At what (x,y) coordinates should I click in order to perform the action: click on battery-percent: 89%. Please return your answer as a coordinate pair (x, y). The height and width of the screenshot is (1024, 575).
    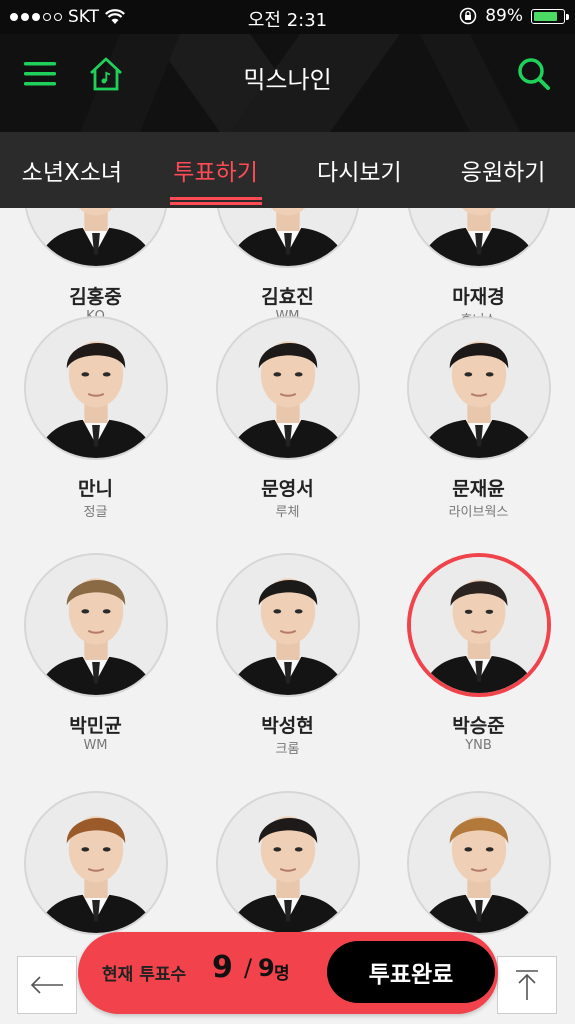
    Looking at the image, I should click on (504, 16).